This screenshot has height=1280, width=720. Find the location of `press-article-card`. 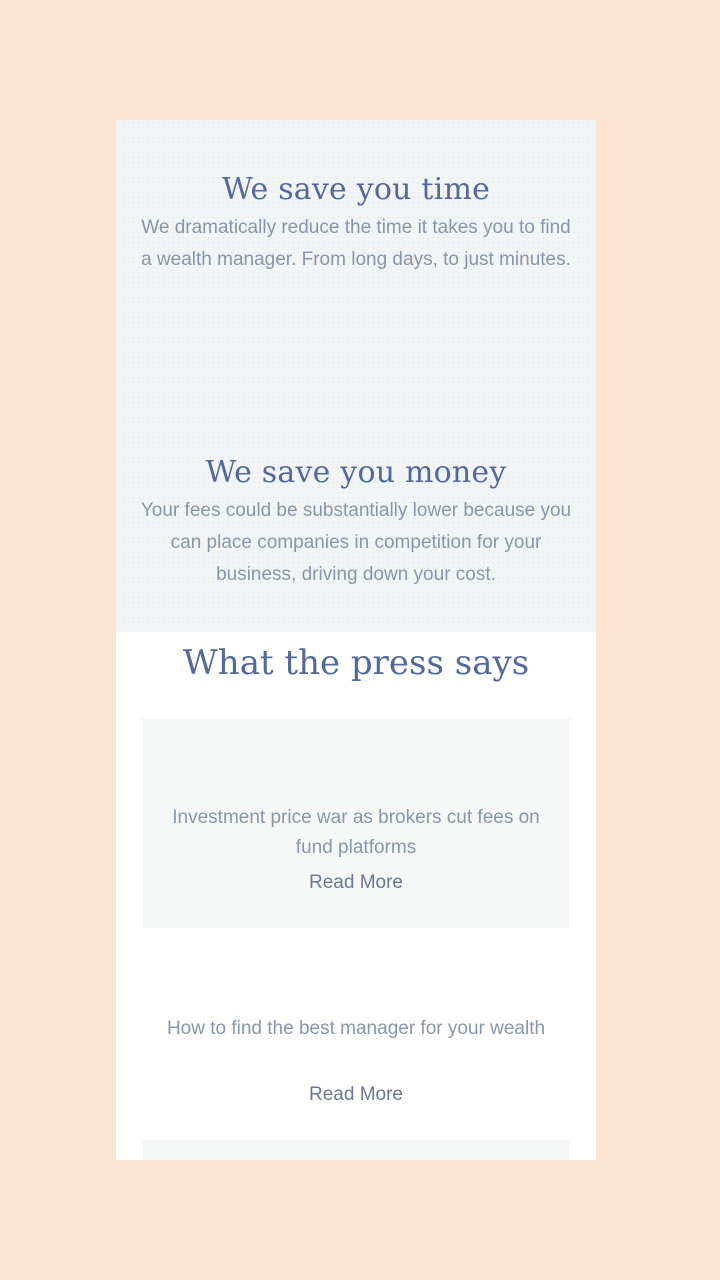

press-article-card is located at coordinates (356, 1150).